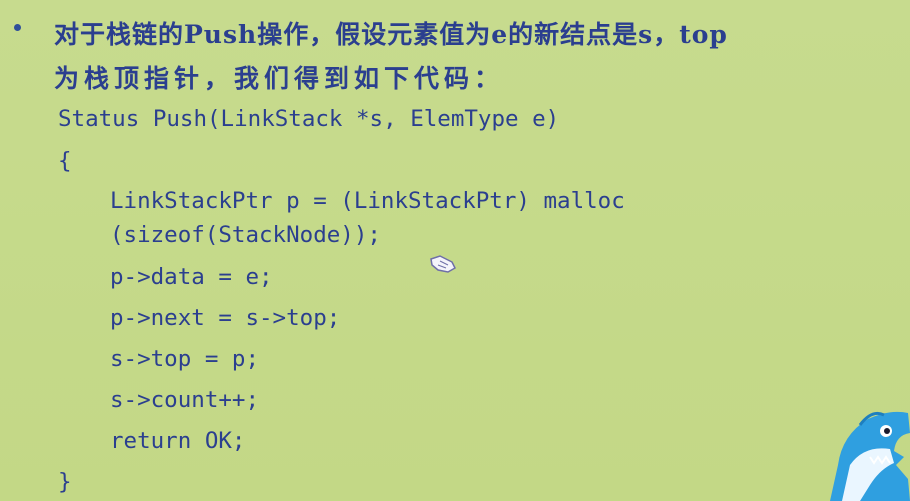 Image resolution: width=910 pixels, height=501 pixels. What do you see at coordinates (391, 34) in the screenshot?
I see `bullet-text-line-1: 对于栈链的Push操作，假设元素值为e的新结点是s，top` at bounding box center [391, 34].